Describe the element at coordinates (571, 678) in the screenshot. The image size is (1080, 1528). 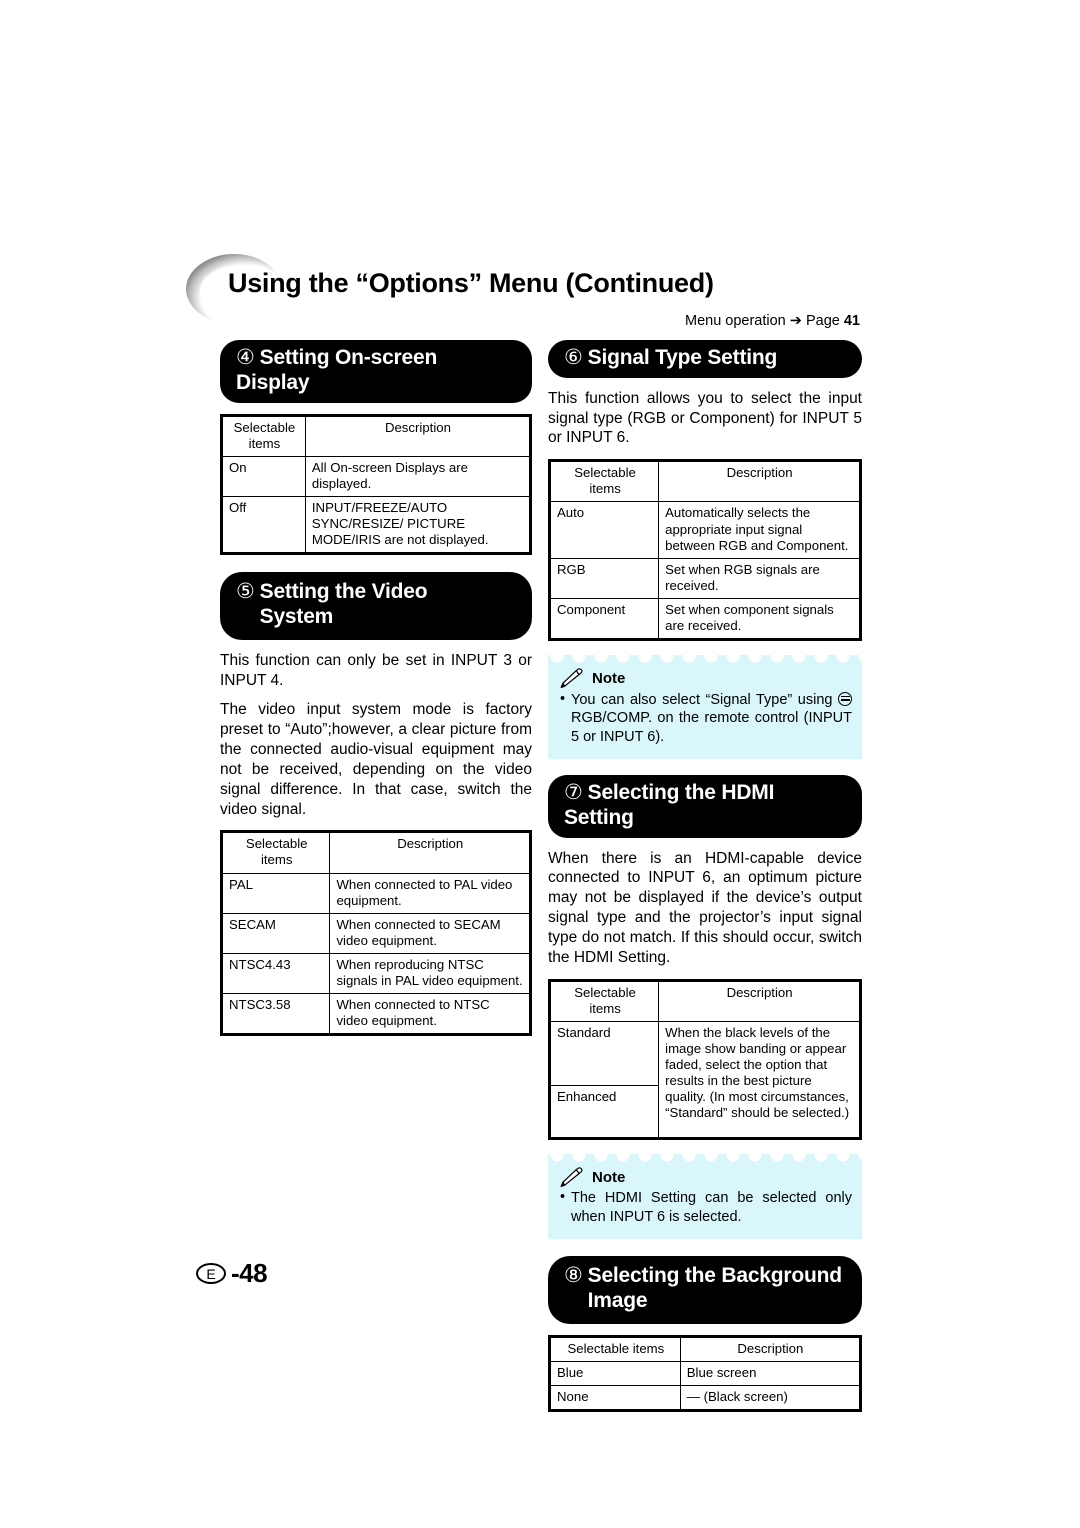
I see `pencil-icon` at that location.